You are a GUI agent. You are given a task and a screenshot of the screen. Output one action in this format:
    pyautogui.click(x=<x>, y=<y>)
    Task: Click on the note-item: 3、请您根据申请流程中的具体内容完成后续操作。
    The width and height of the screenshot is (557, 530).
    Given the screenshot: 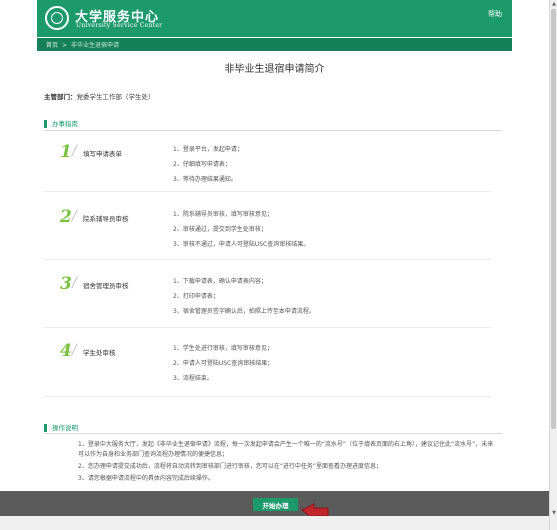 What is the action you would take?
    pyautogui.click(x=146, y=478)
    